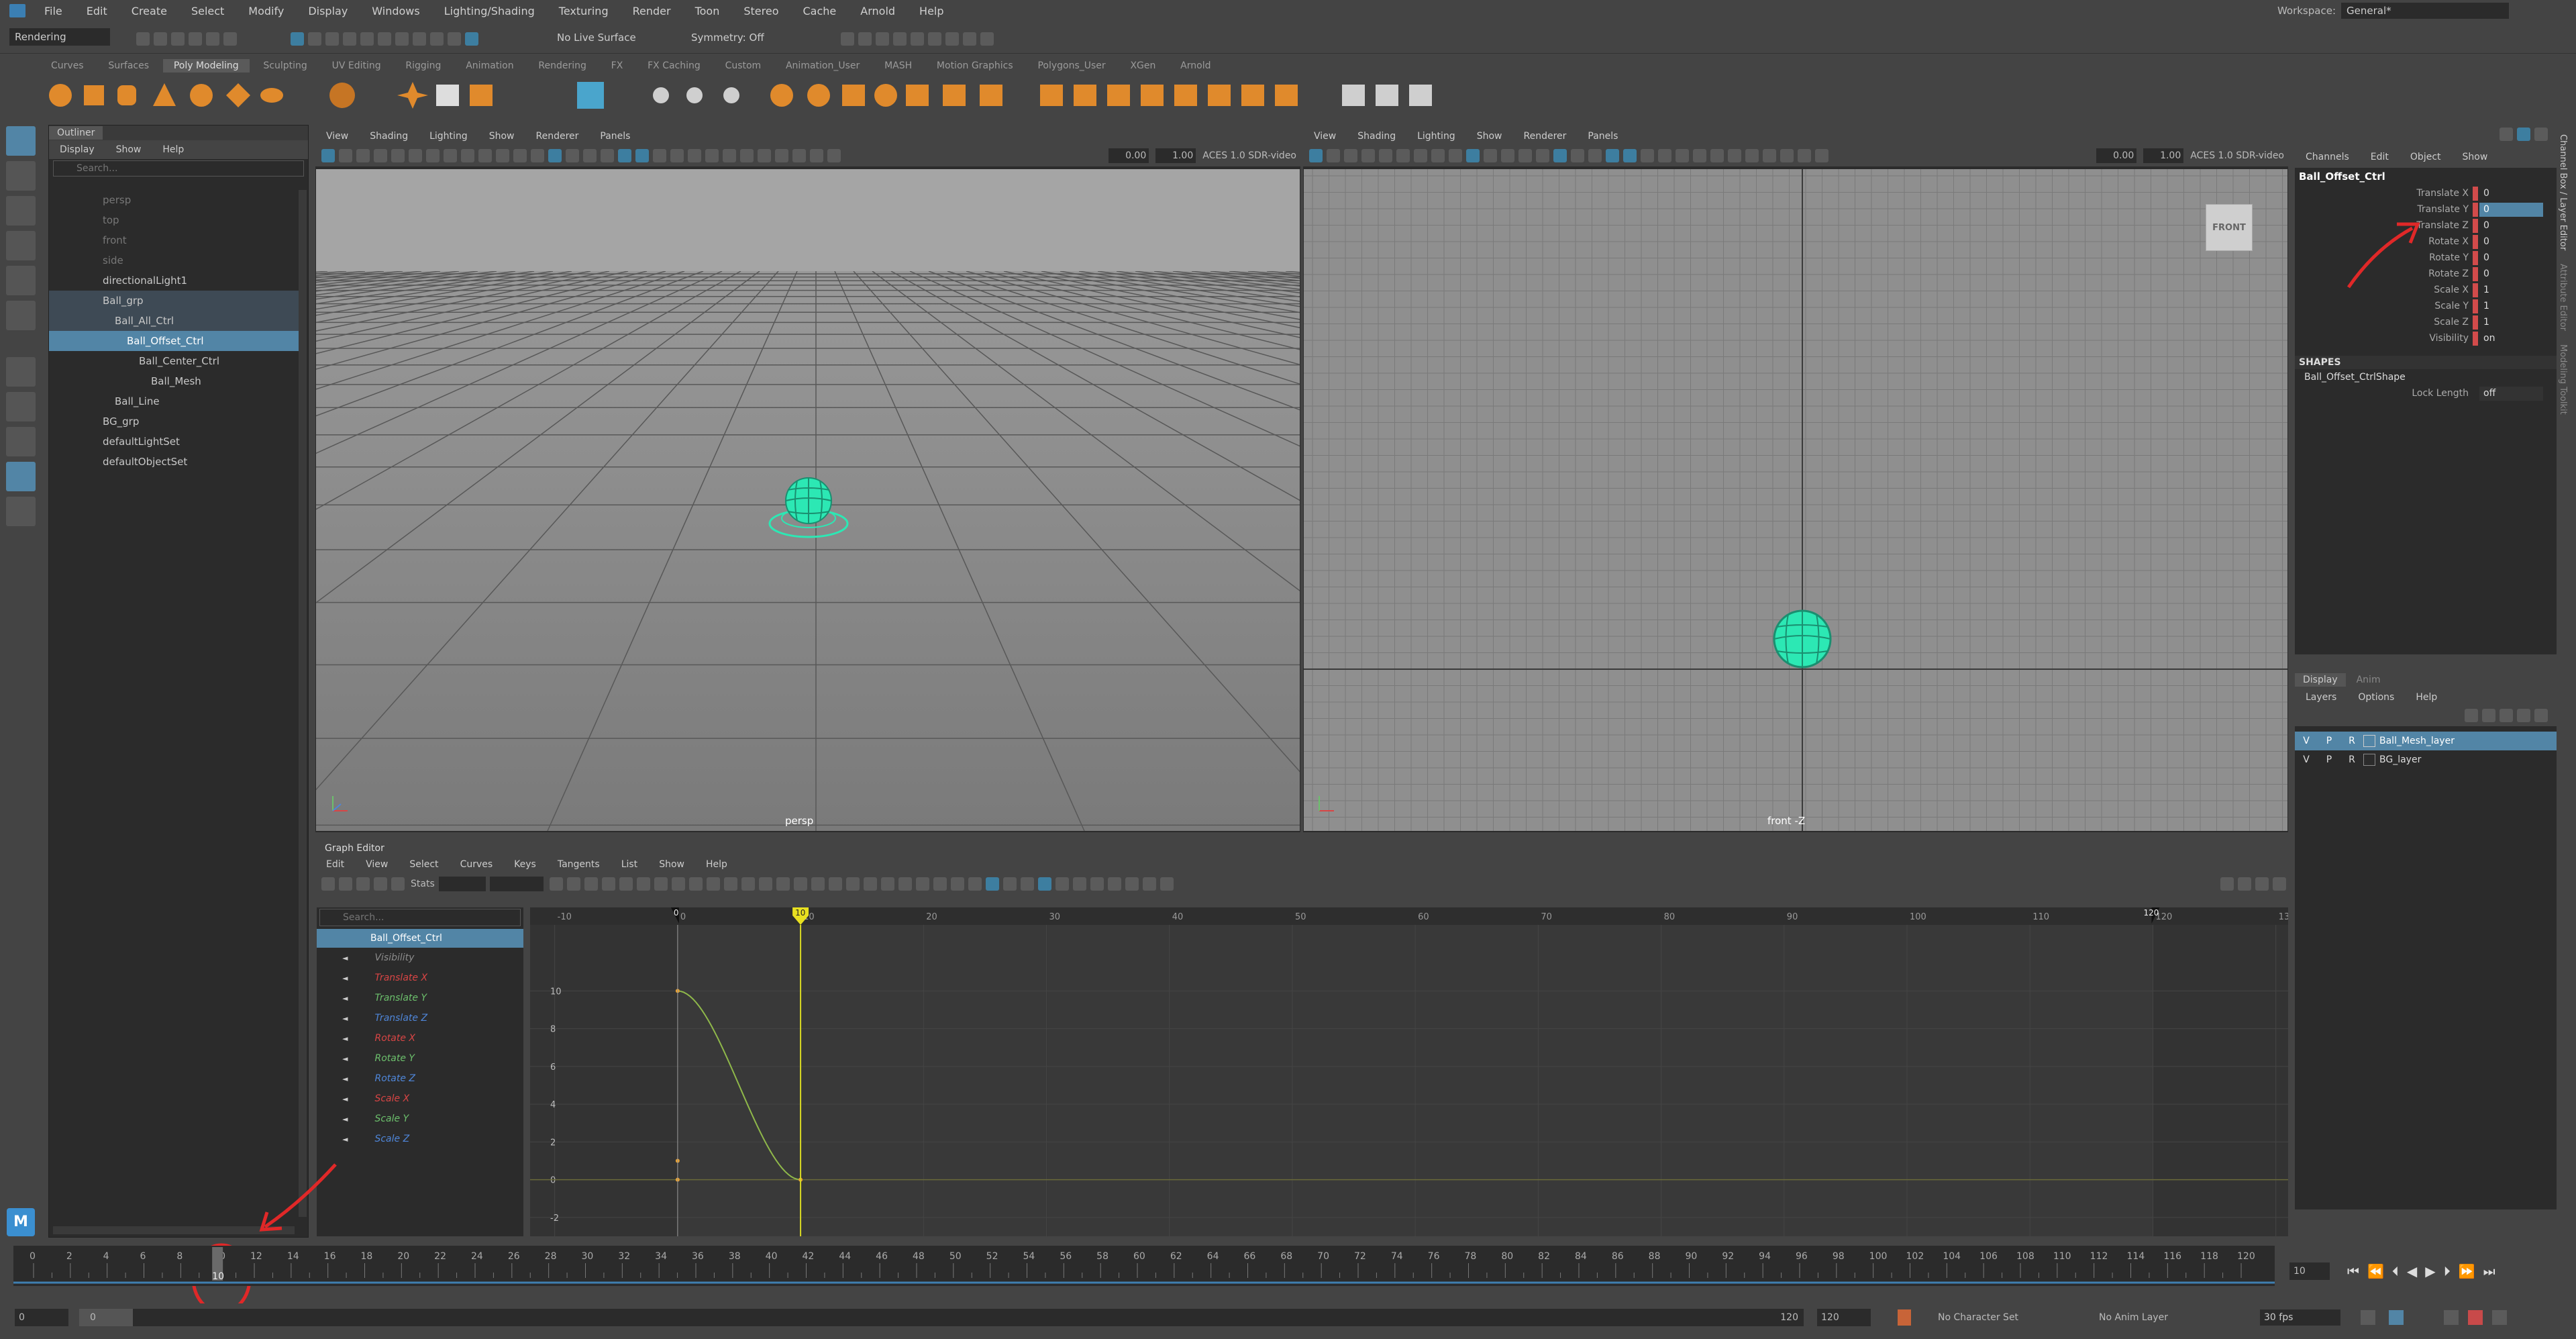 The height and width of the screenshot is (1339, 2576). I want to click on curve-item: ◄ Translate Y, so click(420, 998).